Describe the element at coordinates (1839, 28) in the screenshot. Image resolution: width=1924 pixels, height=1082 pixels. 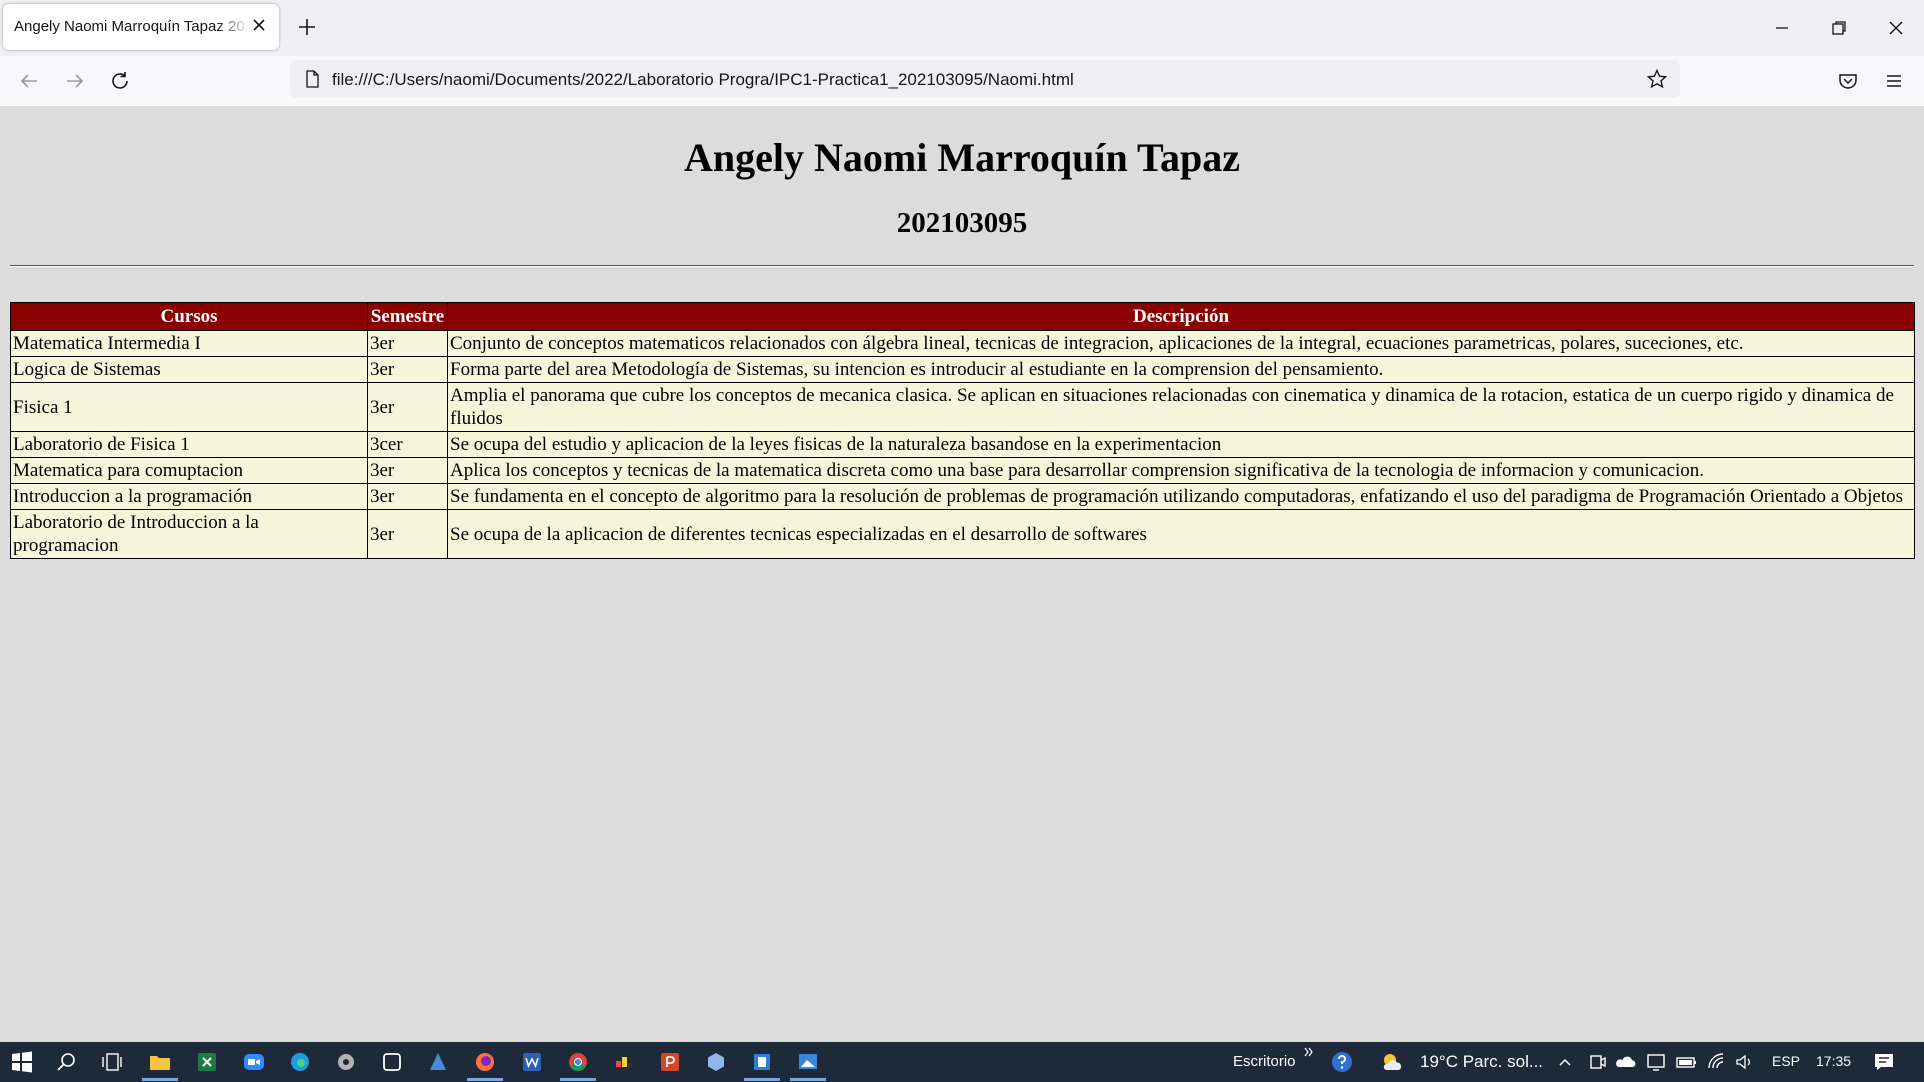
I see `restore-icon` at that location.